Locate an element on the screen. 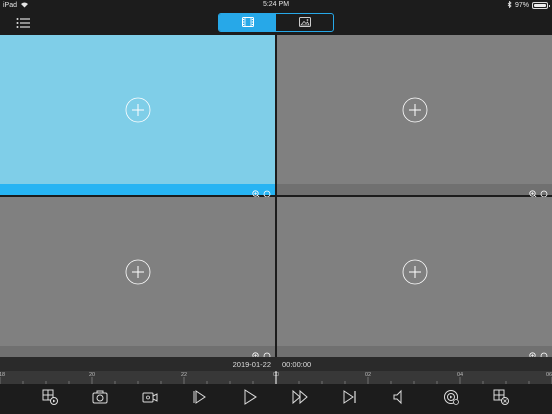  image-view-tab is located at coordinates (304, 22).